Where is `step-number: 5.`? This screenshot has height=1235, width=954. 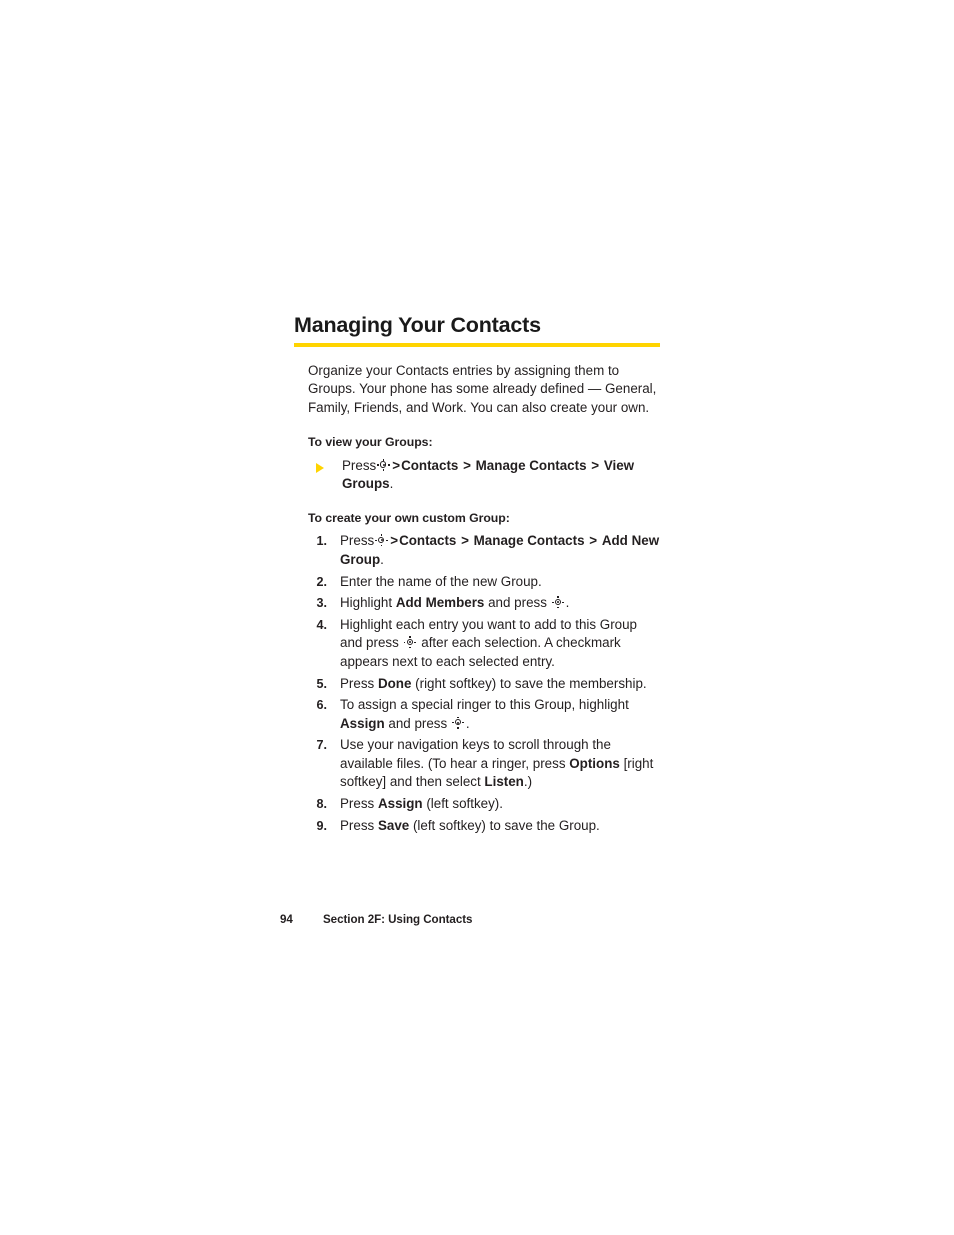 step-number: 5. is located at coordinates (321, 683).